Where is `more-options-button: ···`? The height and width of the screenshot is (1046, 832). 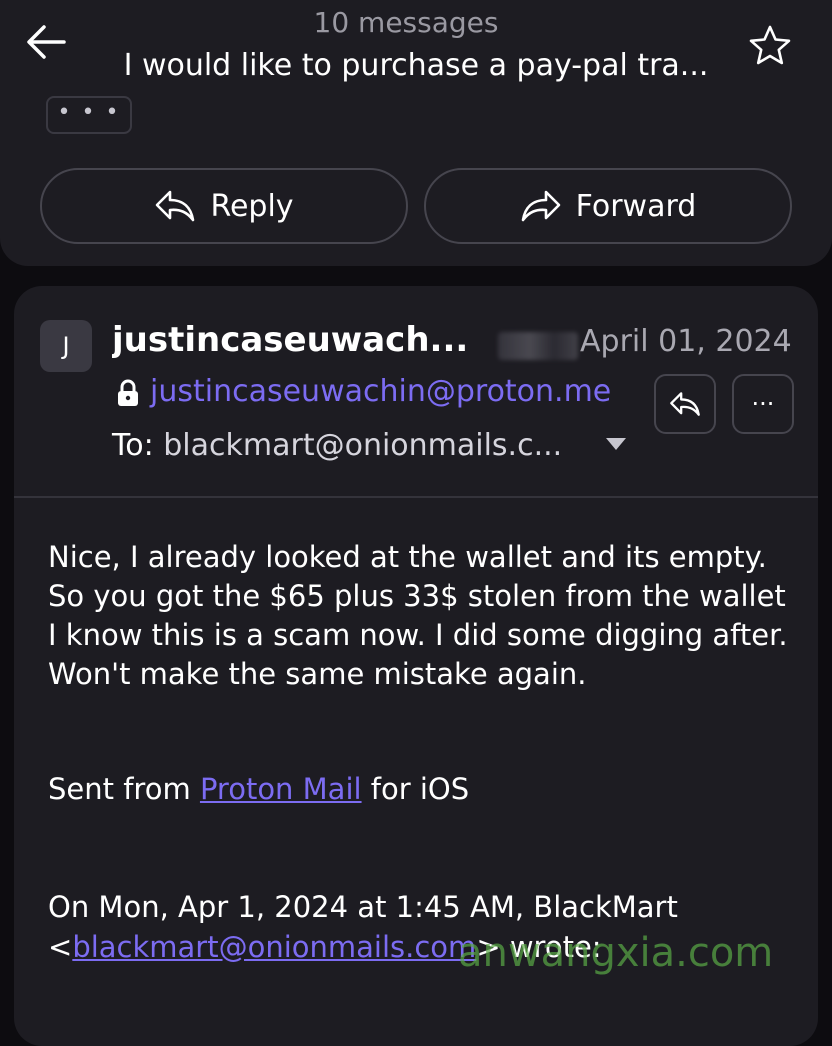 more-options-button: ··· is located at coordinates (763, 404).